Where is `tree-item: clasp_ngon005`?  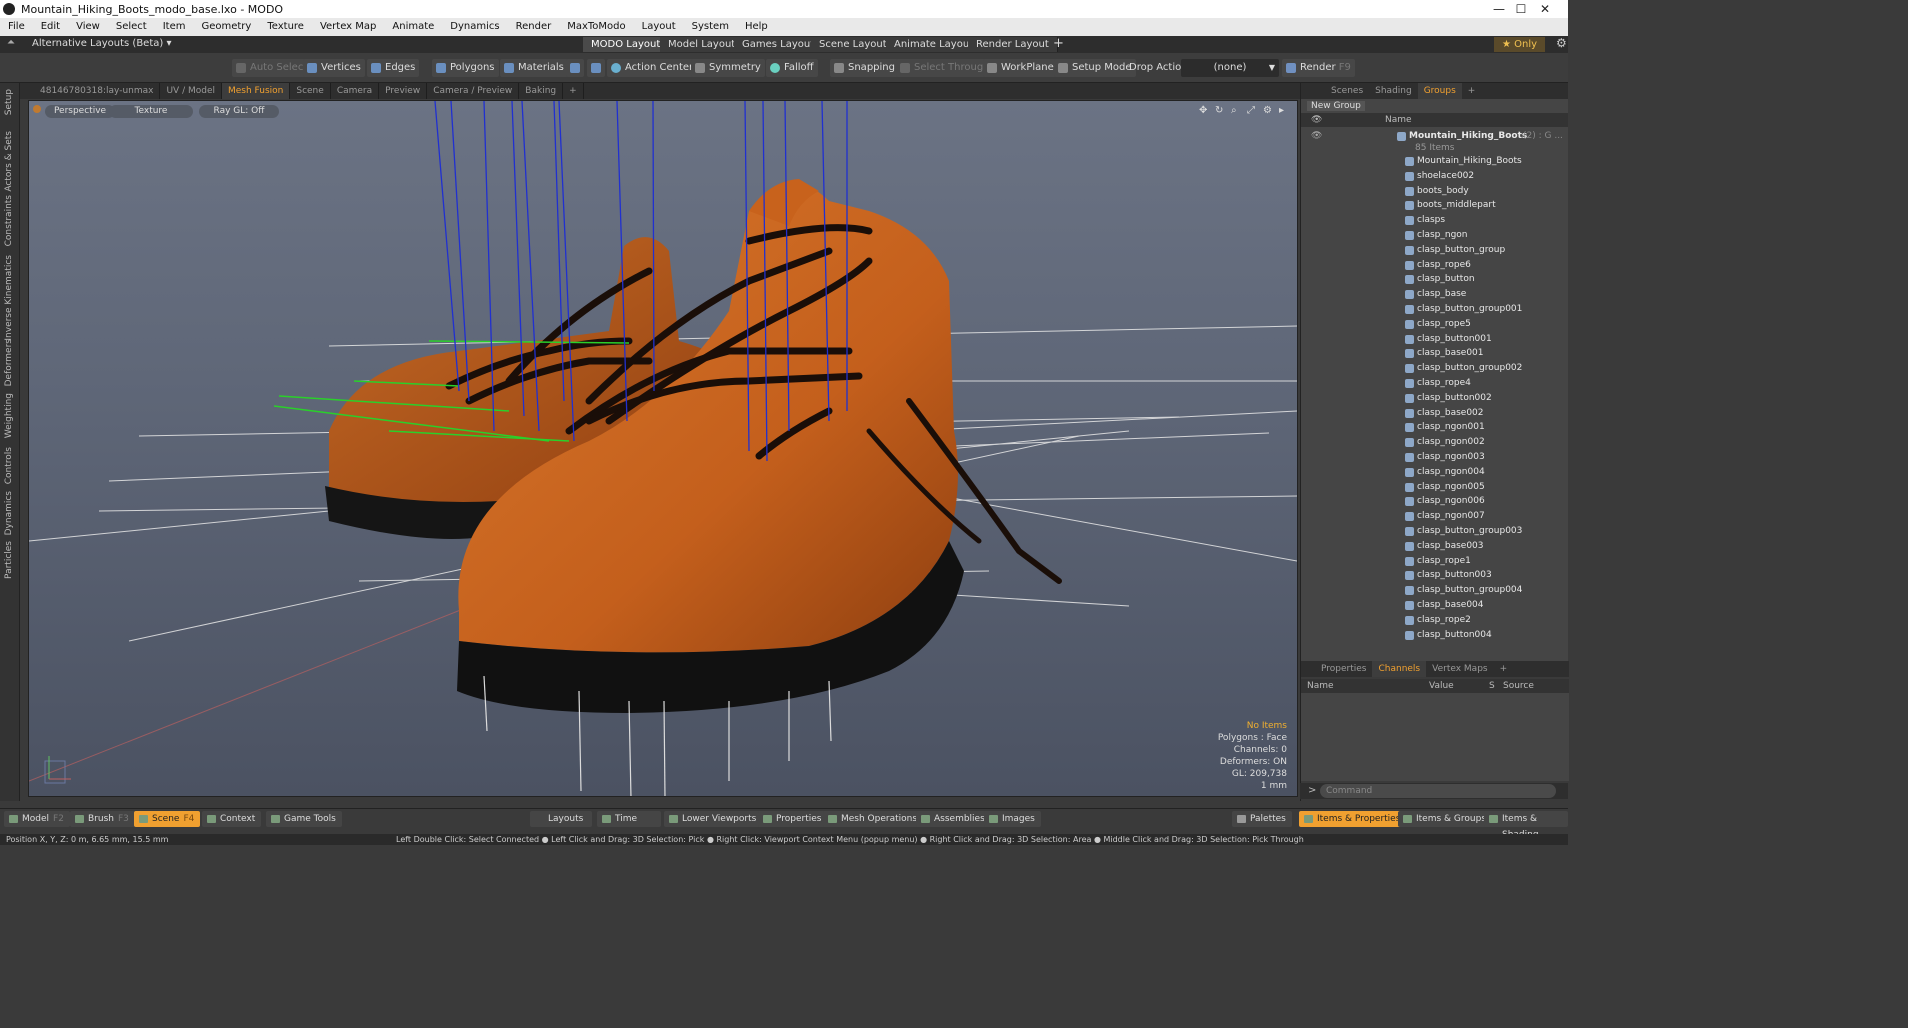 tree-item: clasp_ngon005 is located at coordinates (1431, 487).